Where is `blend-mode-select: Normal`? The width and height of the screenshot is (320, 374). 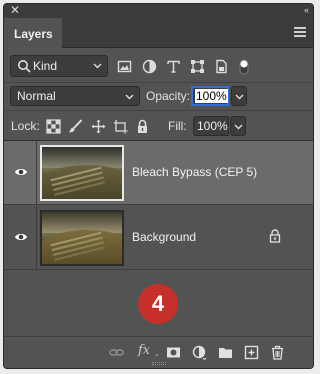 blend-mode-select: Normal is located at coordinates (75, 96).